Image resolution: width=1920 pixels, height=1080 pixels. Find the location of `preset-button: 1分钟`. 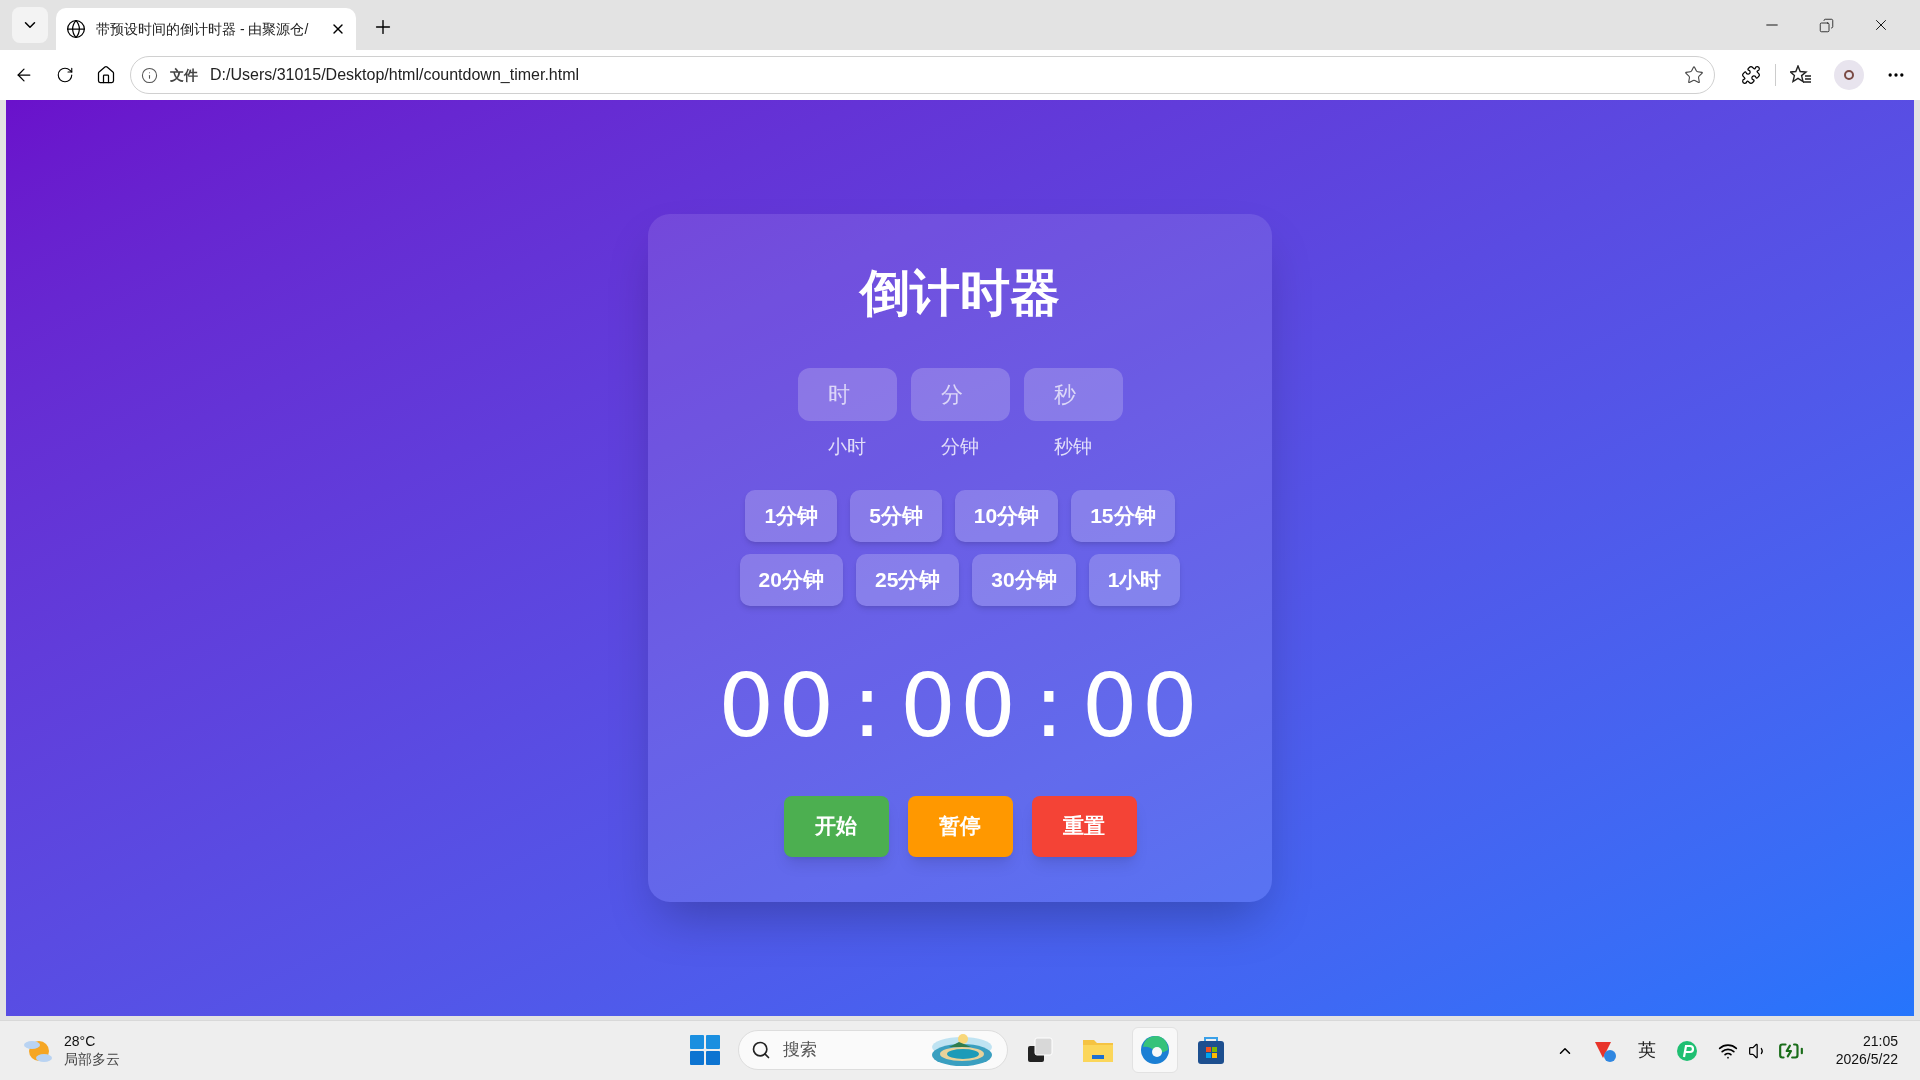

preset-button: 1分钟 is located at coordinates (791, 515).